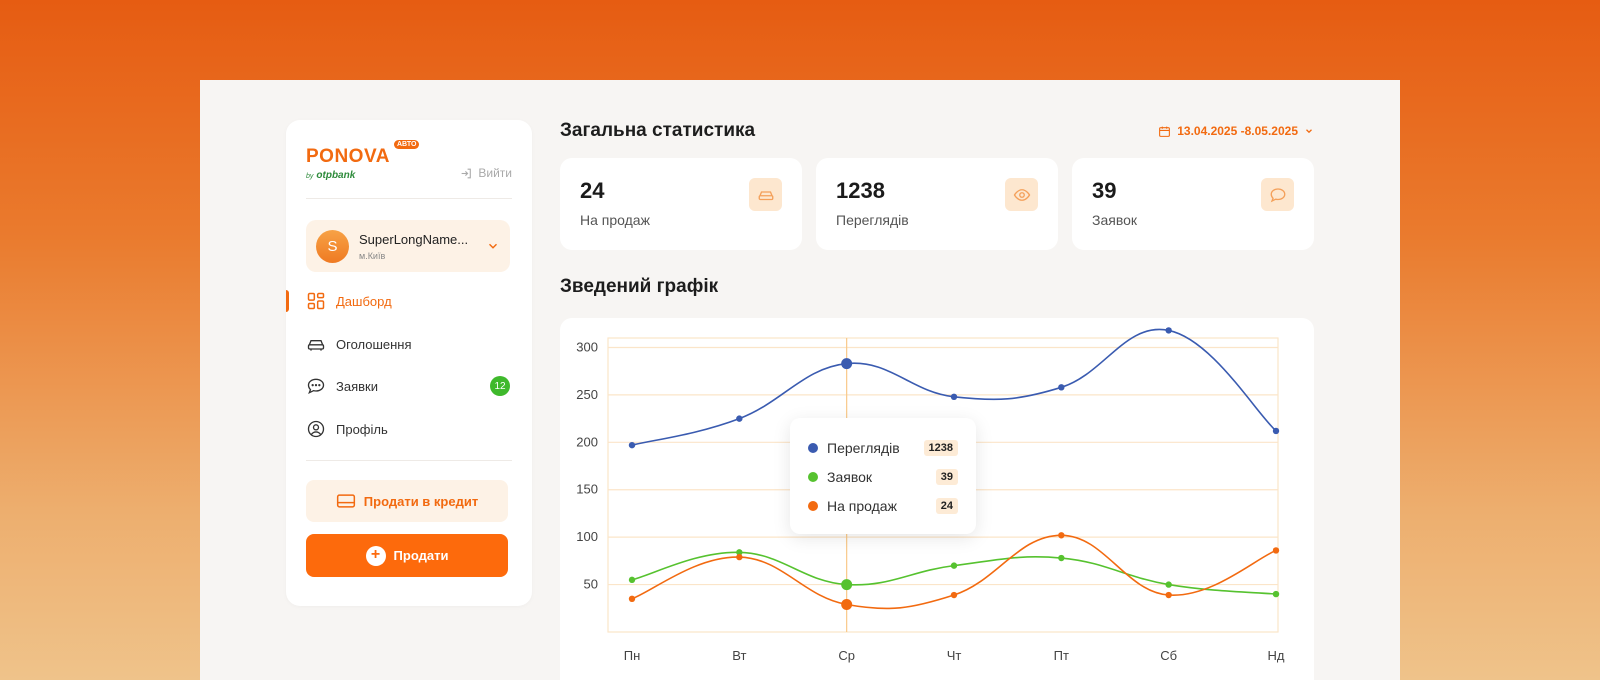 Image resolution: width=1600 pixels, height=680 pixels. I want to click on tooltip-label: На продаж, so click(862, 506).